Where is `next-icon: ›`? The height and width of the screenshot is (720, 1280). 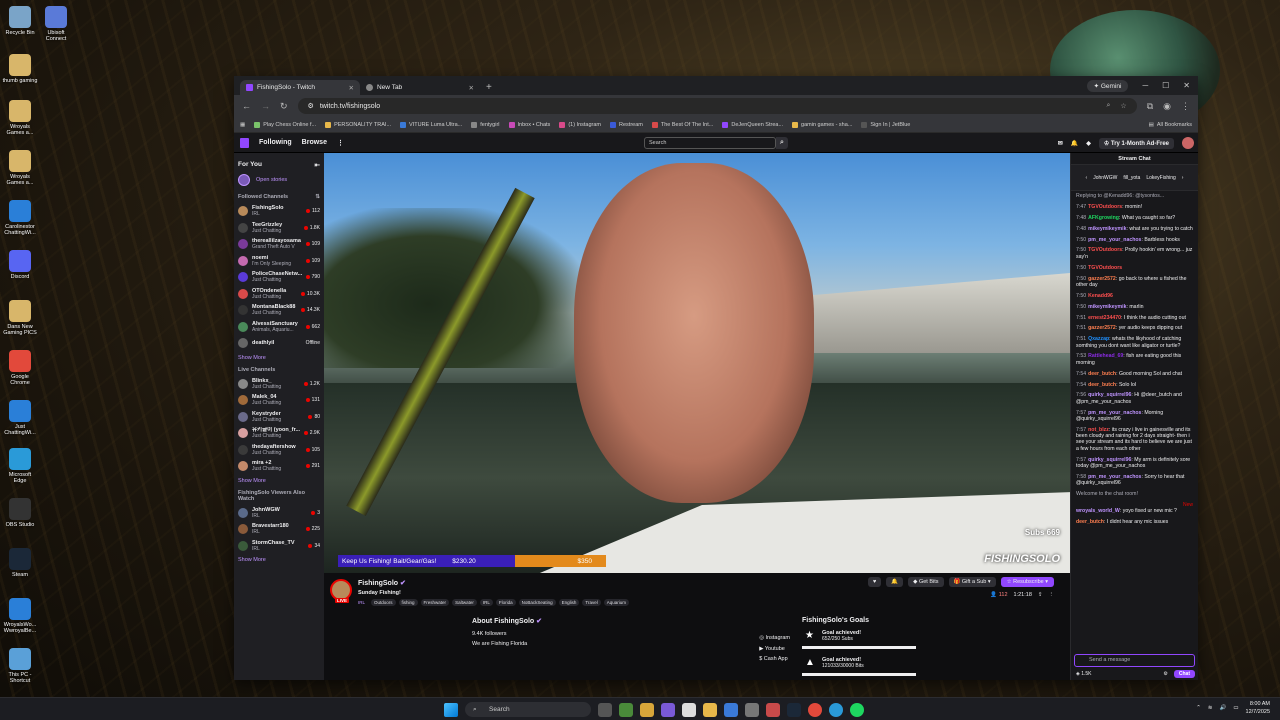
next-icon: › is located at coordinates (1183, 178).